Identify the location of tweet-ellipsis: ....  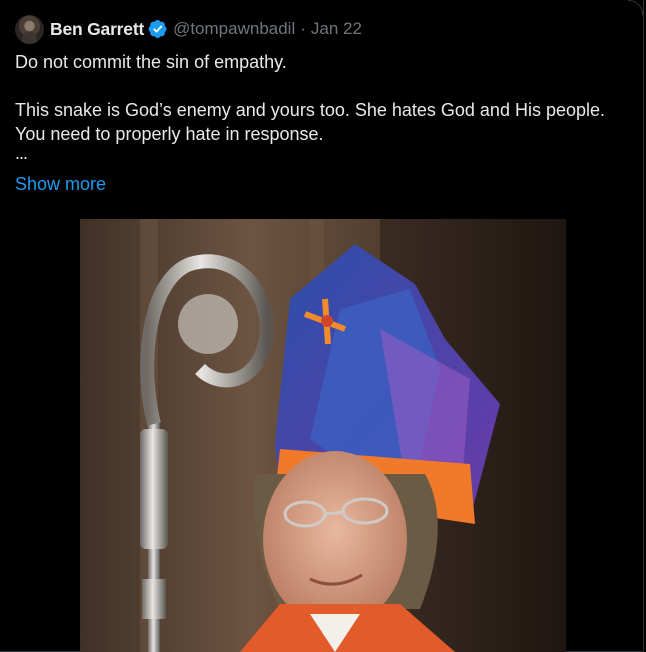
(21, 153).